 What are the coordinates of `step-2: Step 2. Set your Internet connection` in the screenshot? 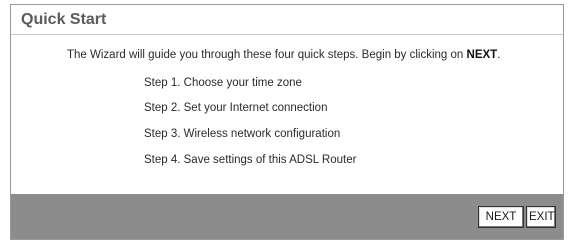 It's located at (236, 108).